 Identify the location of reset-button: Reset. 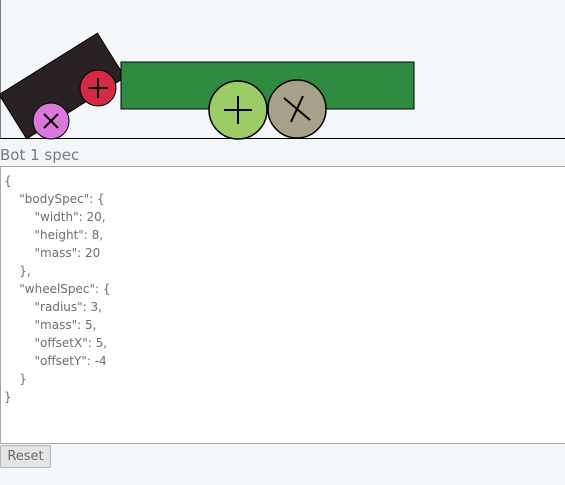
(25, 456).